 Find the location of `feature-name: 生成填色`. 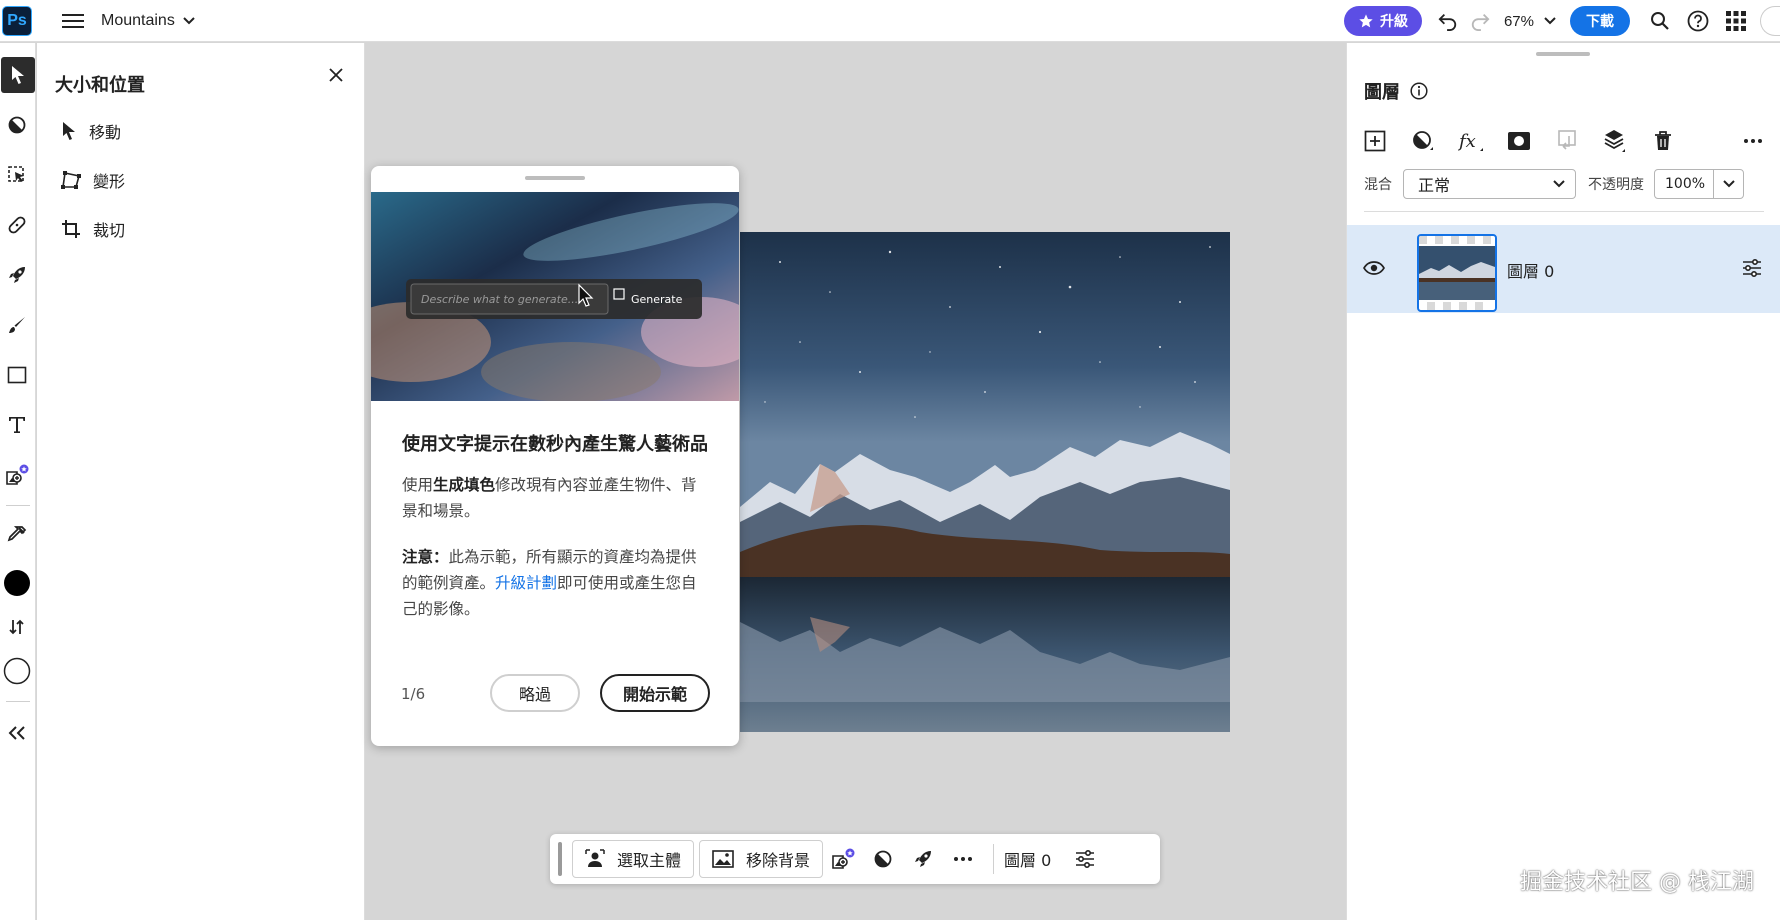

feature-name: 生成填色 is located at coordinates (464, 485).